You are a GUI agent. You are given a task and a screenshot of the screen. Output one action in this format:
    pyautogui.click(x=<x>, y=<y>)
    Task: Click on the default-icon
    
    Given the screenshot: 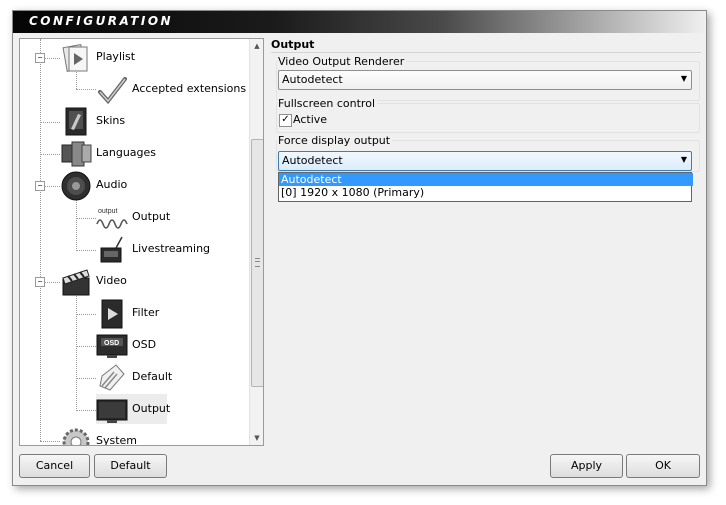 What is the action you would take?
    pyautogui.click(x=112, y=378)
    